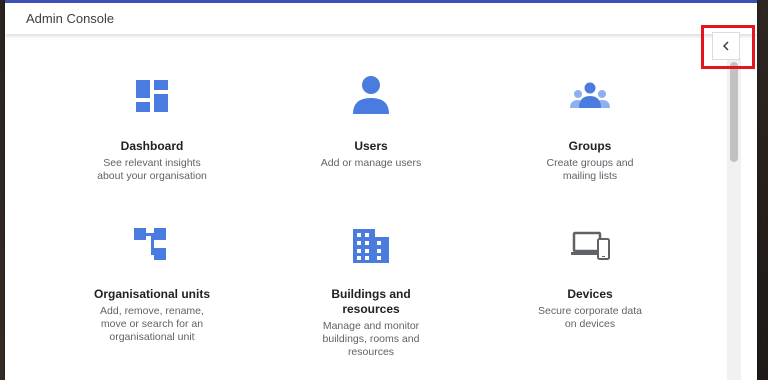 This screenshot has height=380, width=768. Describe the element at coordinates (590, 294) in the screenshot. I see `card-title: Devices` at that location.